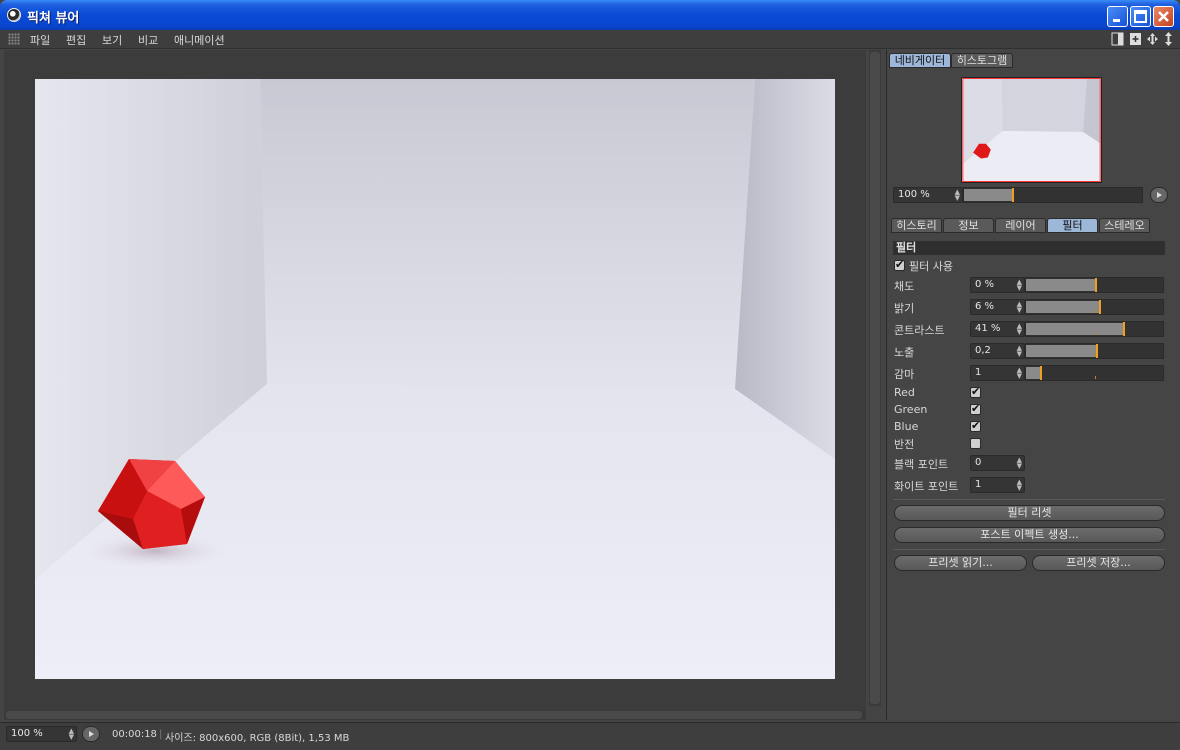  What do you see at coordinates (1072, 225) in the screenshot?
I see `tab-filter: 필터` at bounding box center [1072, 225].